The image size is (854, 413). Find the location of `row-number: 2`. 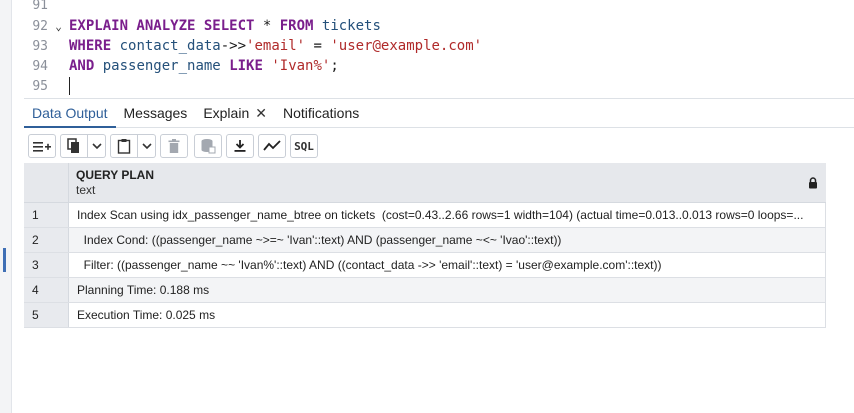

row-number: 2 is located at coordinates (46, 240).